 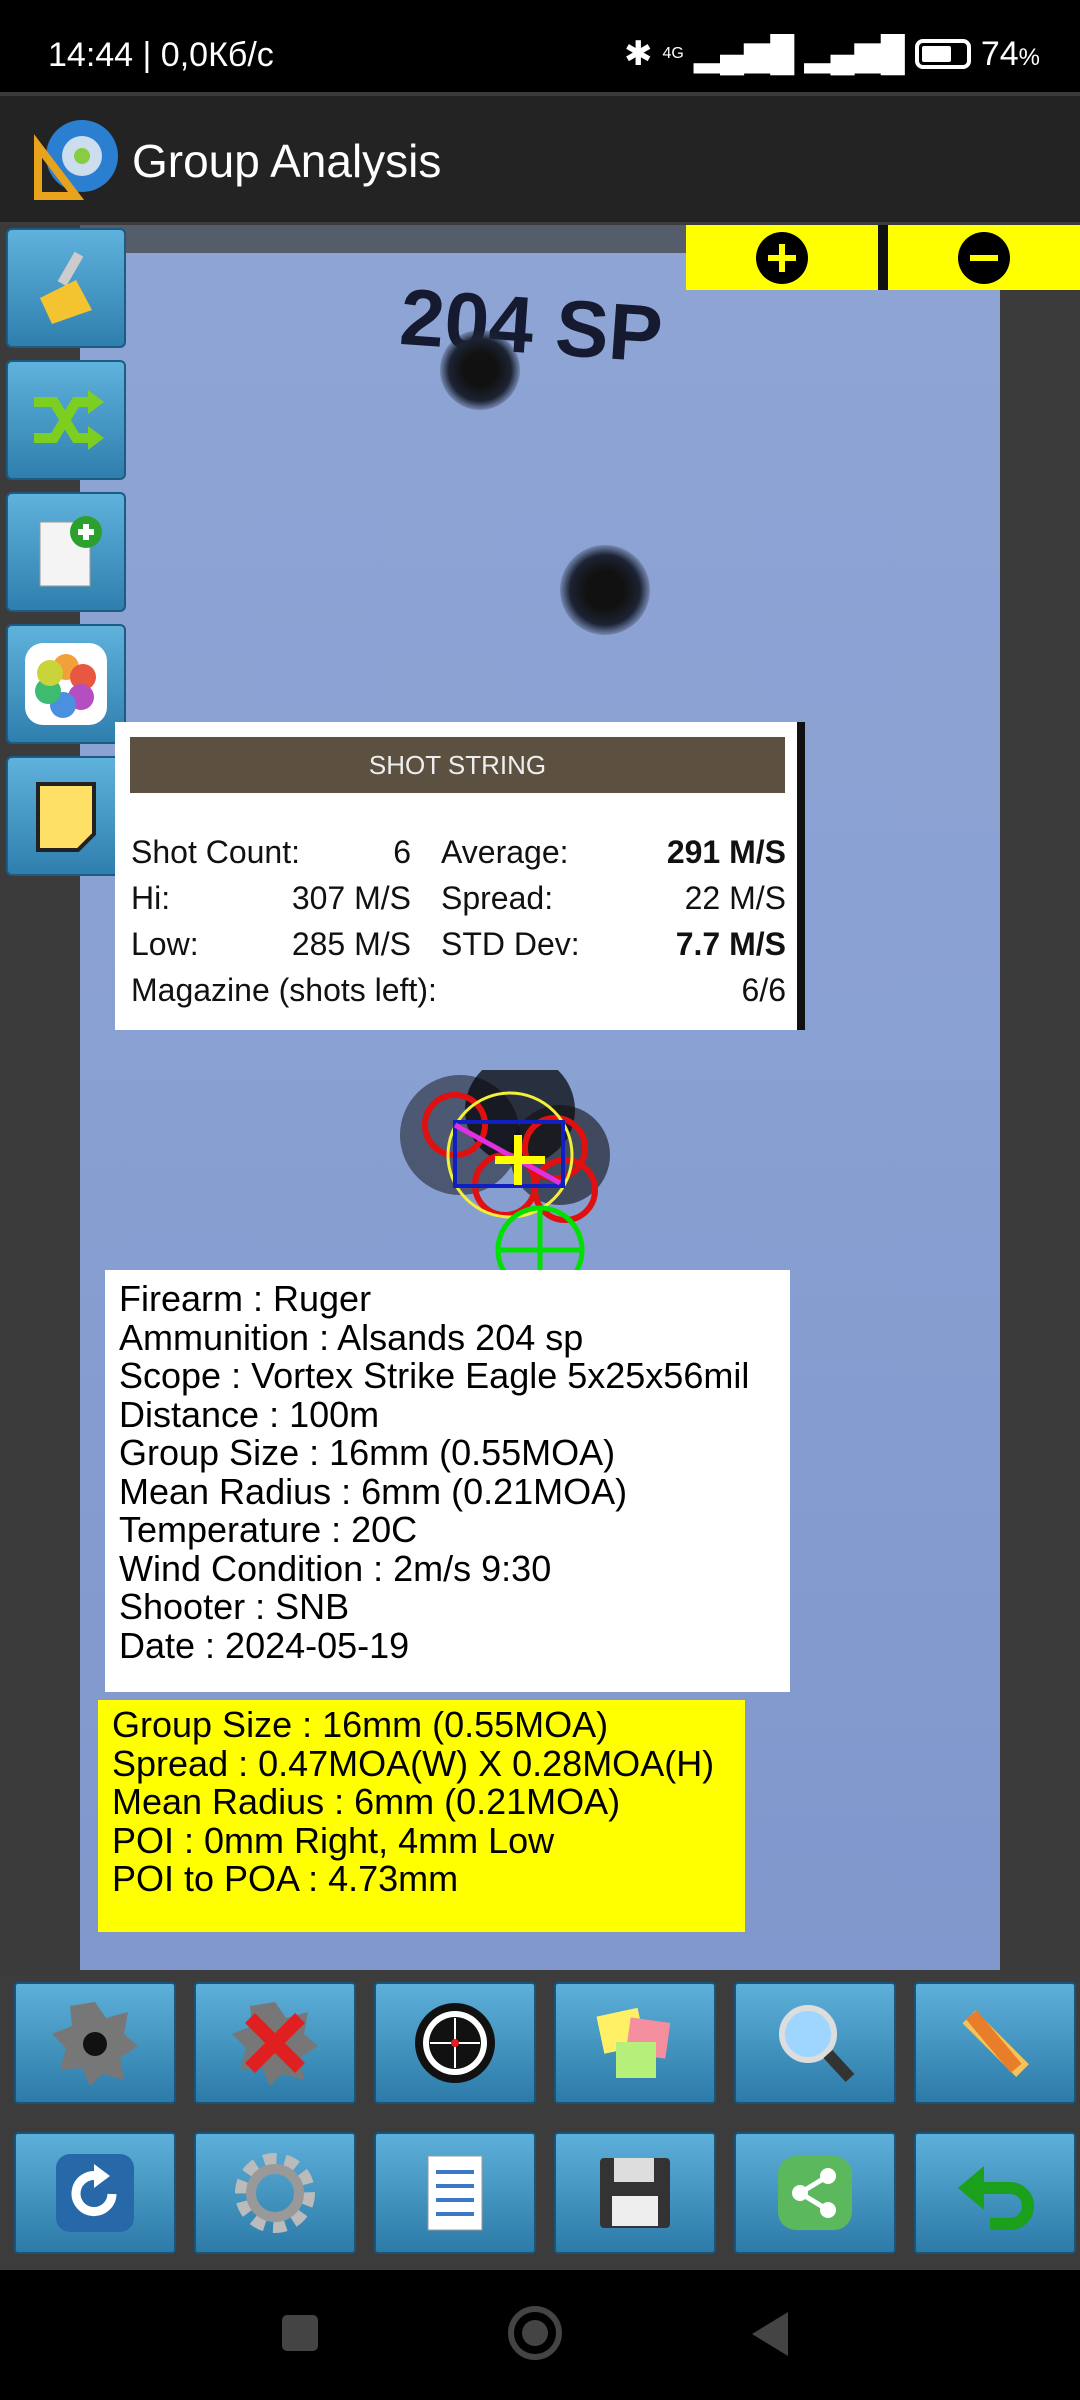 I want to click on bullet-hole-icon, so click(x=95, y=2044).